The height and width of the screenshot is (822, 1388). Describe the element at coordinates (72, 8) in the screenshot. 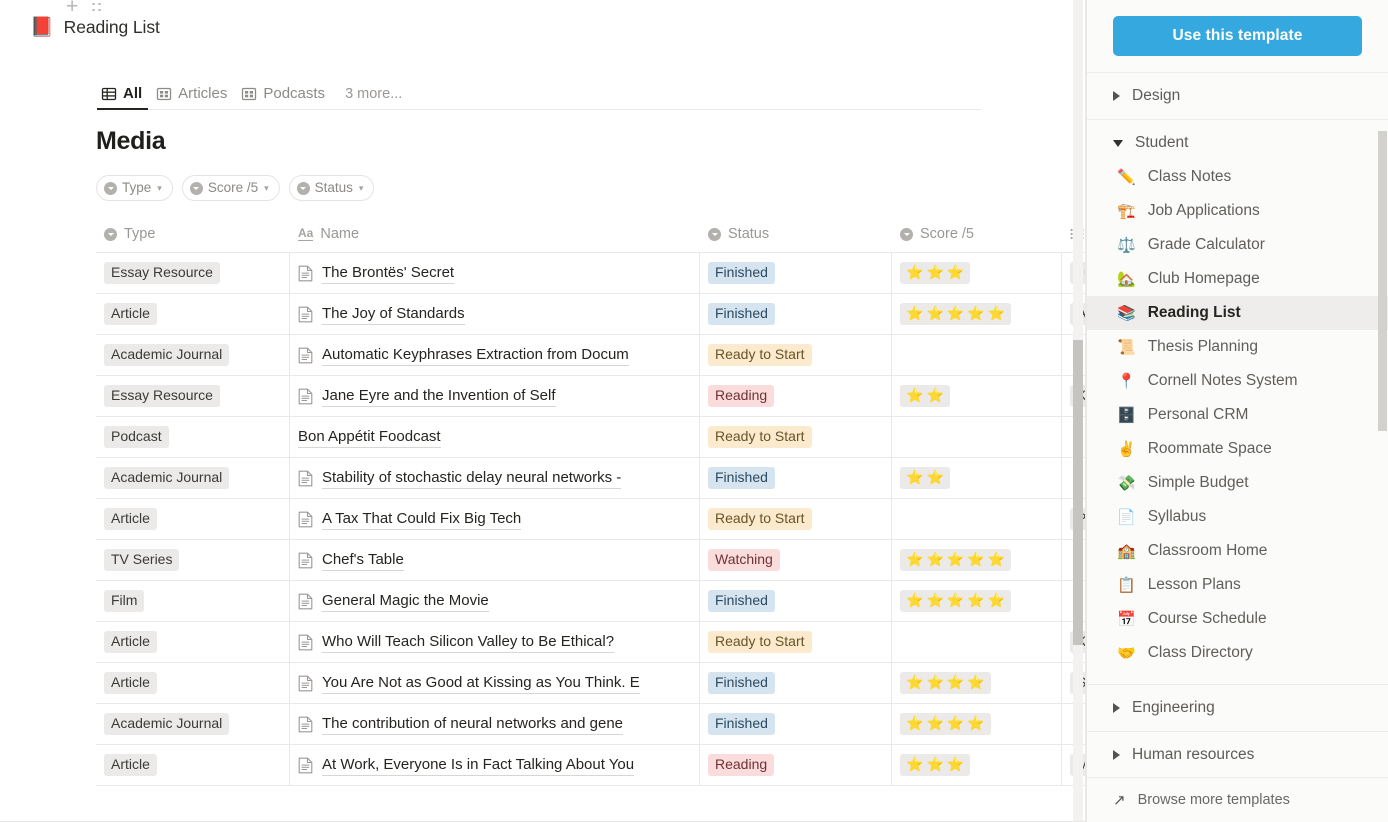

I see `plus-icon: +` at that location.